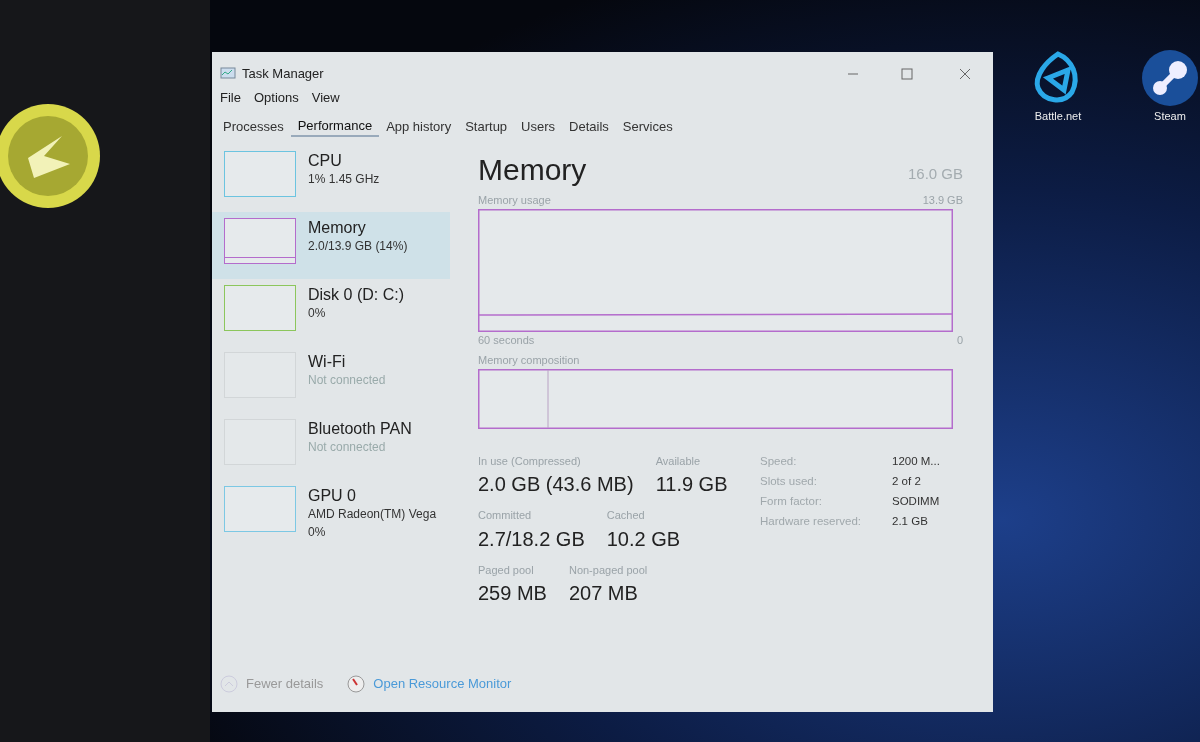 Image resolution: width=1200 pixels, height=742 pixels. I want to click on item-detail: 1% 1.45 GHz, so click(344, 180).